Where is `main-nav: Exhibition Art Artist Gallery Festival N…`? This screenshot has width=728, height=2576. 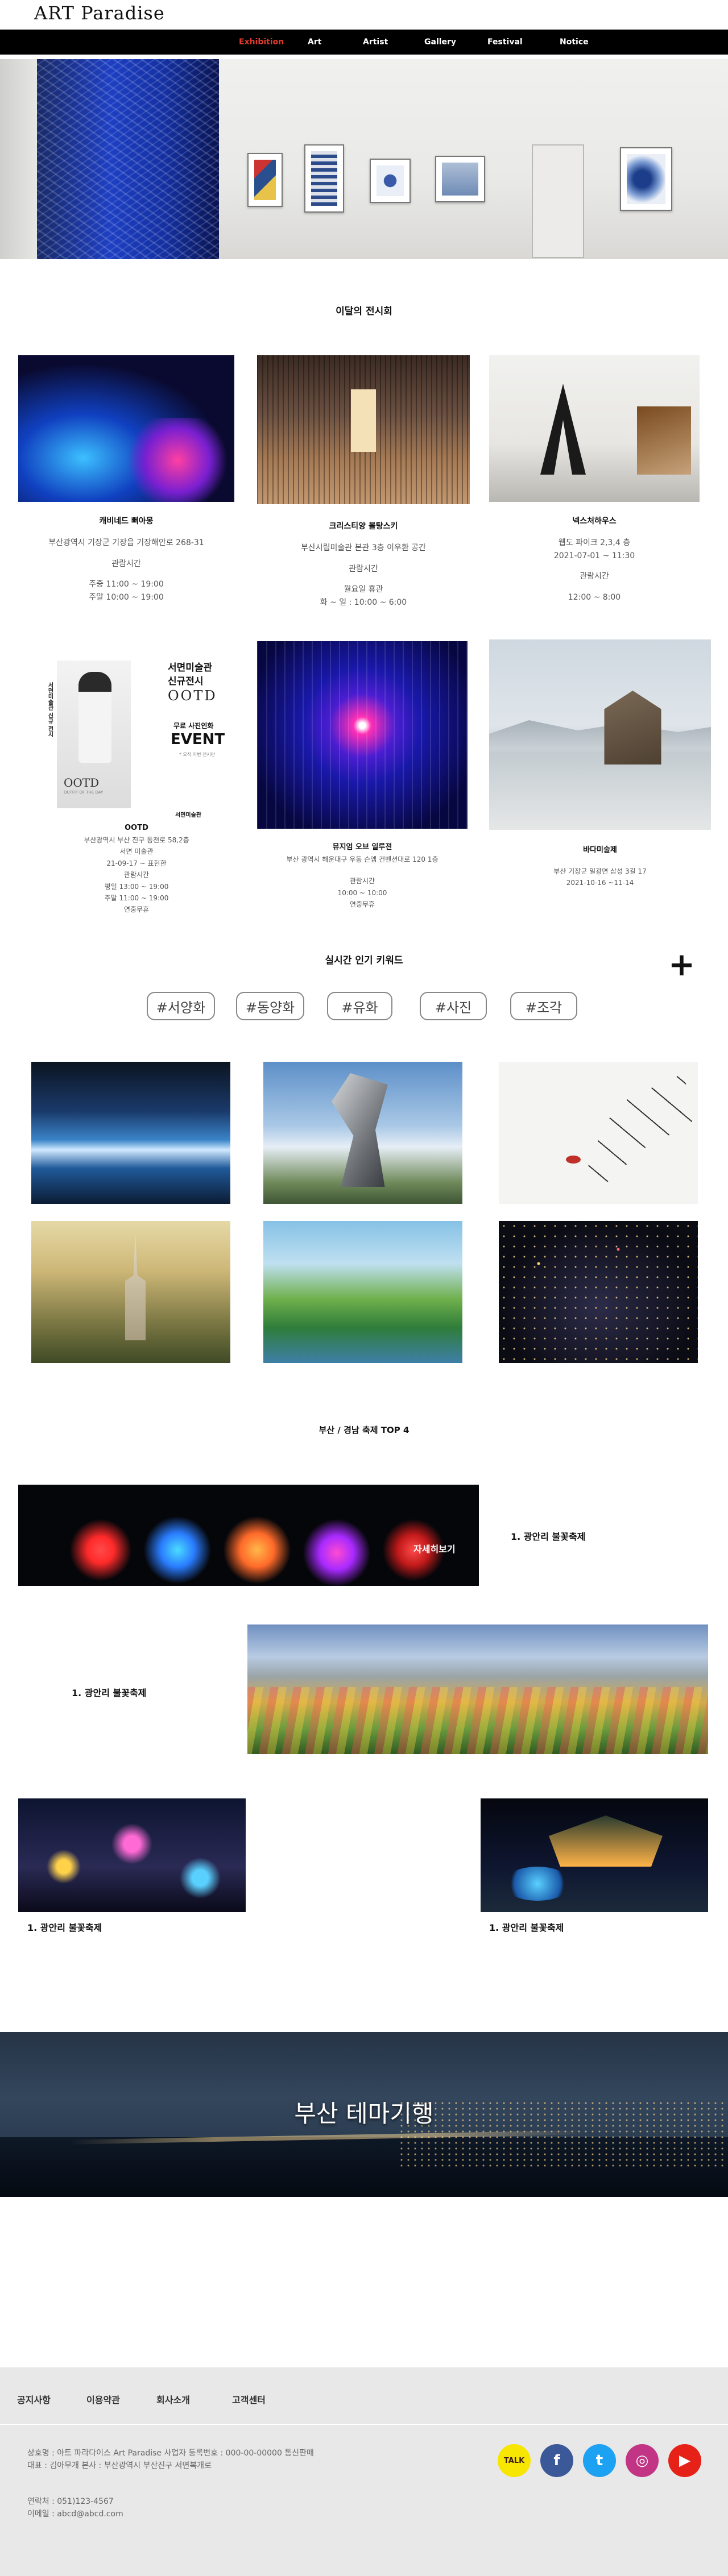 main-nav: Exhibition Art Artist Gallery Festival N… is located at coordinates (364, 43).